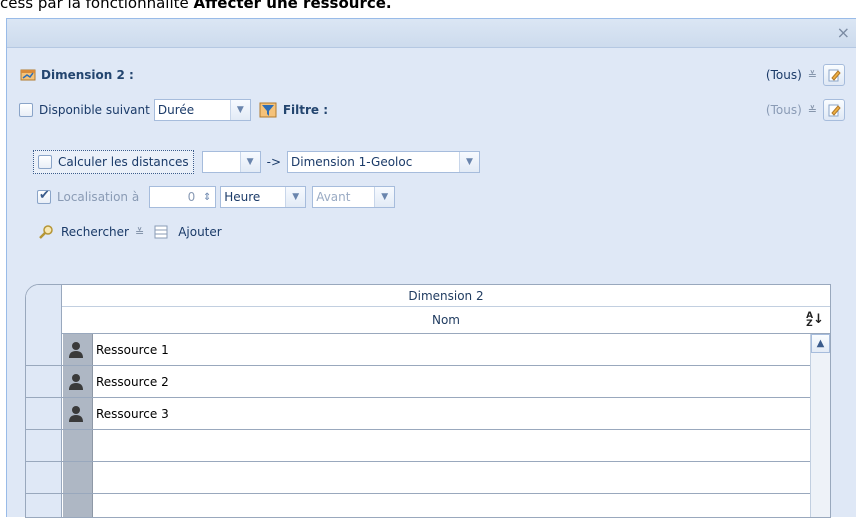 Image resolution: width=856 pixels, height=518 pixels. What do you see at coordinates (354, 197) in the screenshot?
I see `localisation-when-combo: Avant ▼` at bounding box center [354, 197].